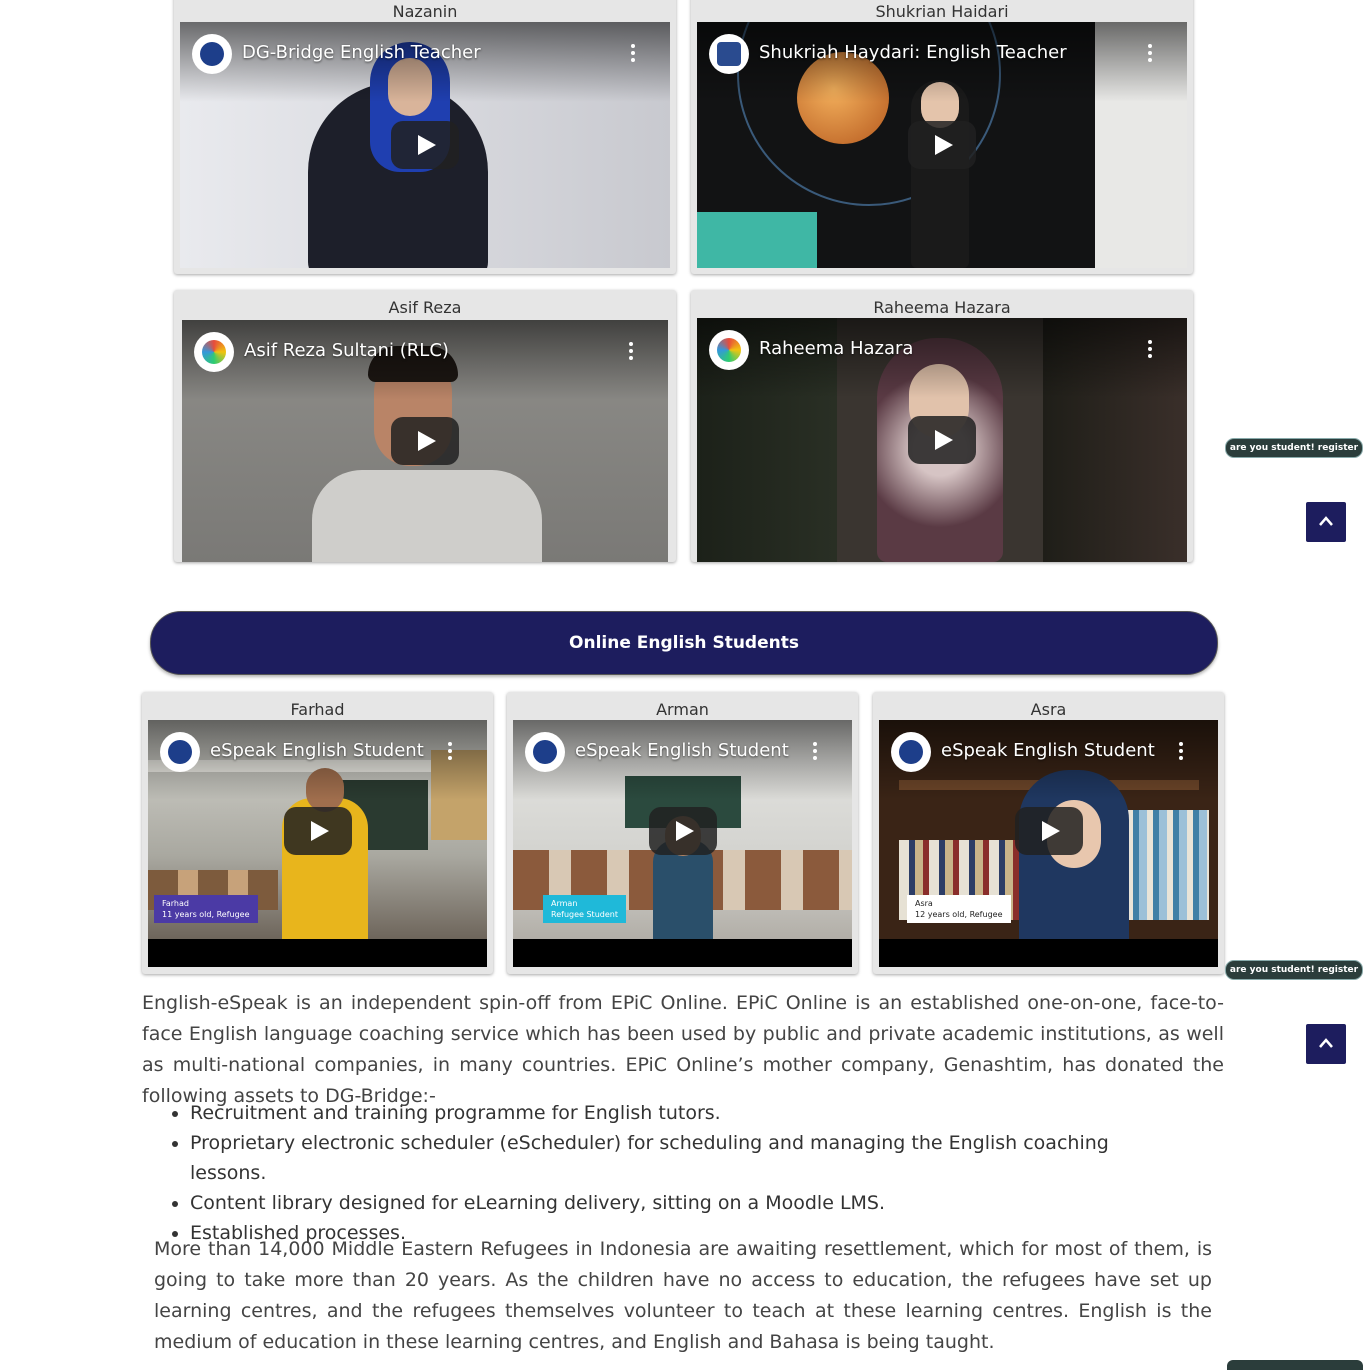  What do you see at coordinates (959, 914) in the screenshot?
I see `caption-info: 12 years old, Refugee` at bounding box center [959, 914].